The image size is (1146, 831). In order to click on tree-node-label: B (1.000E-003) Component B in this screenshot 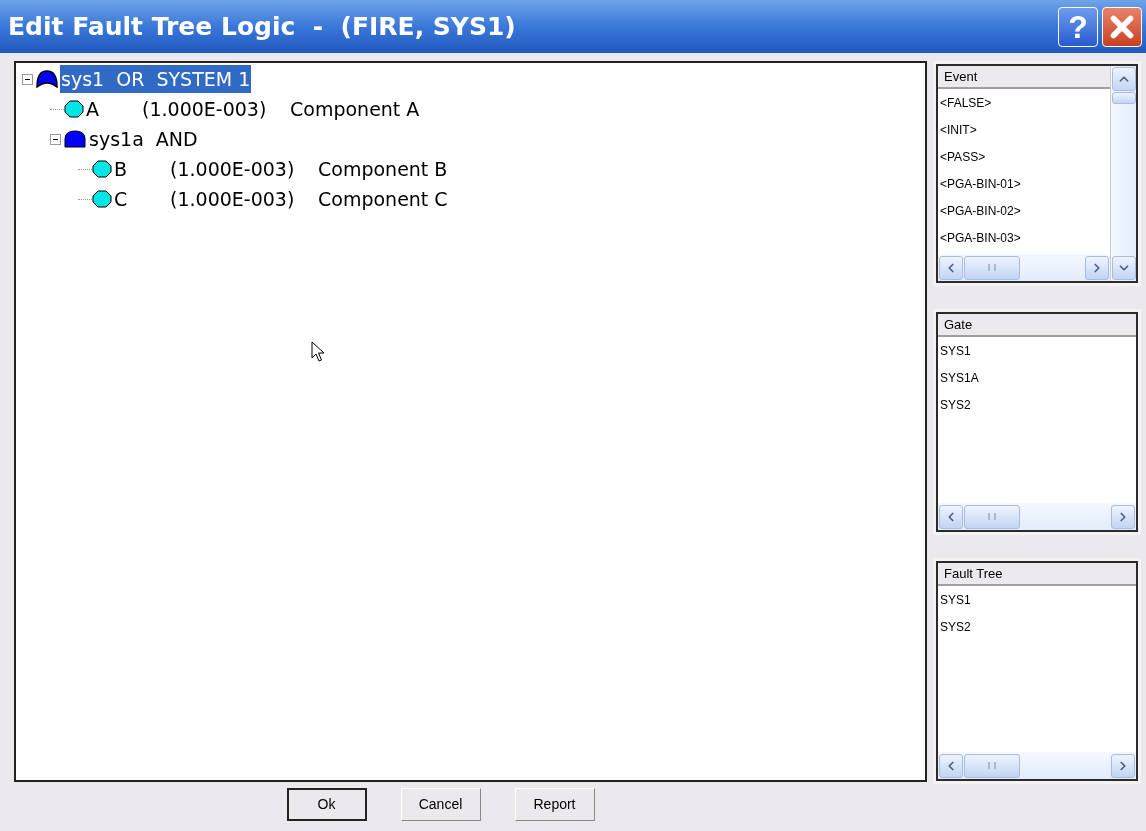, I will do `click(281, 169)`.